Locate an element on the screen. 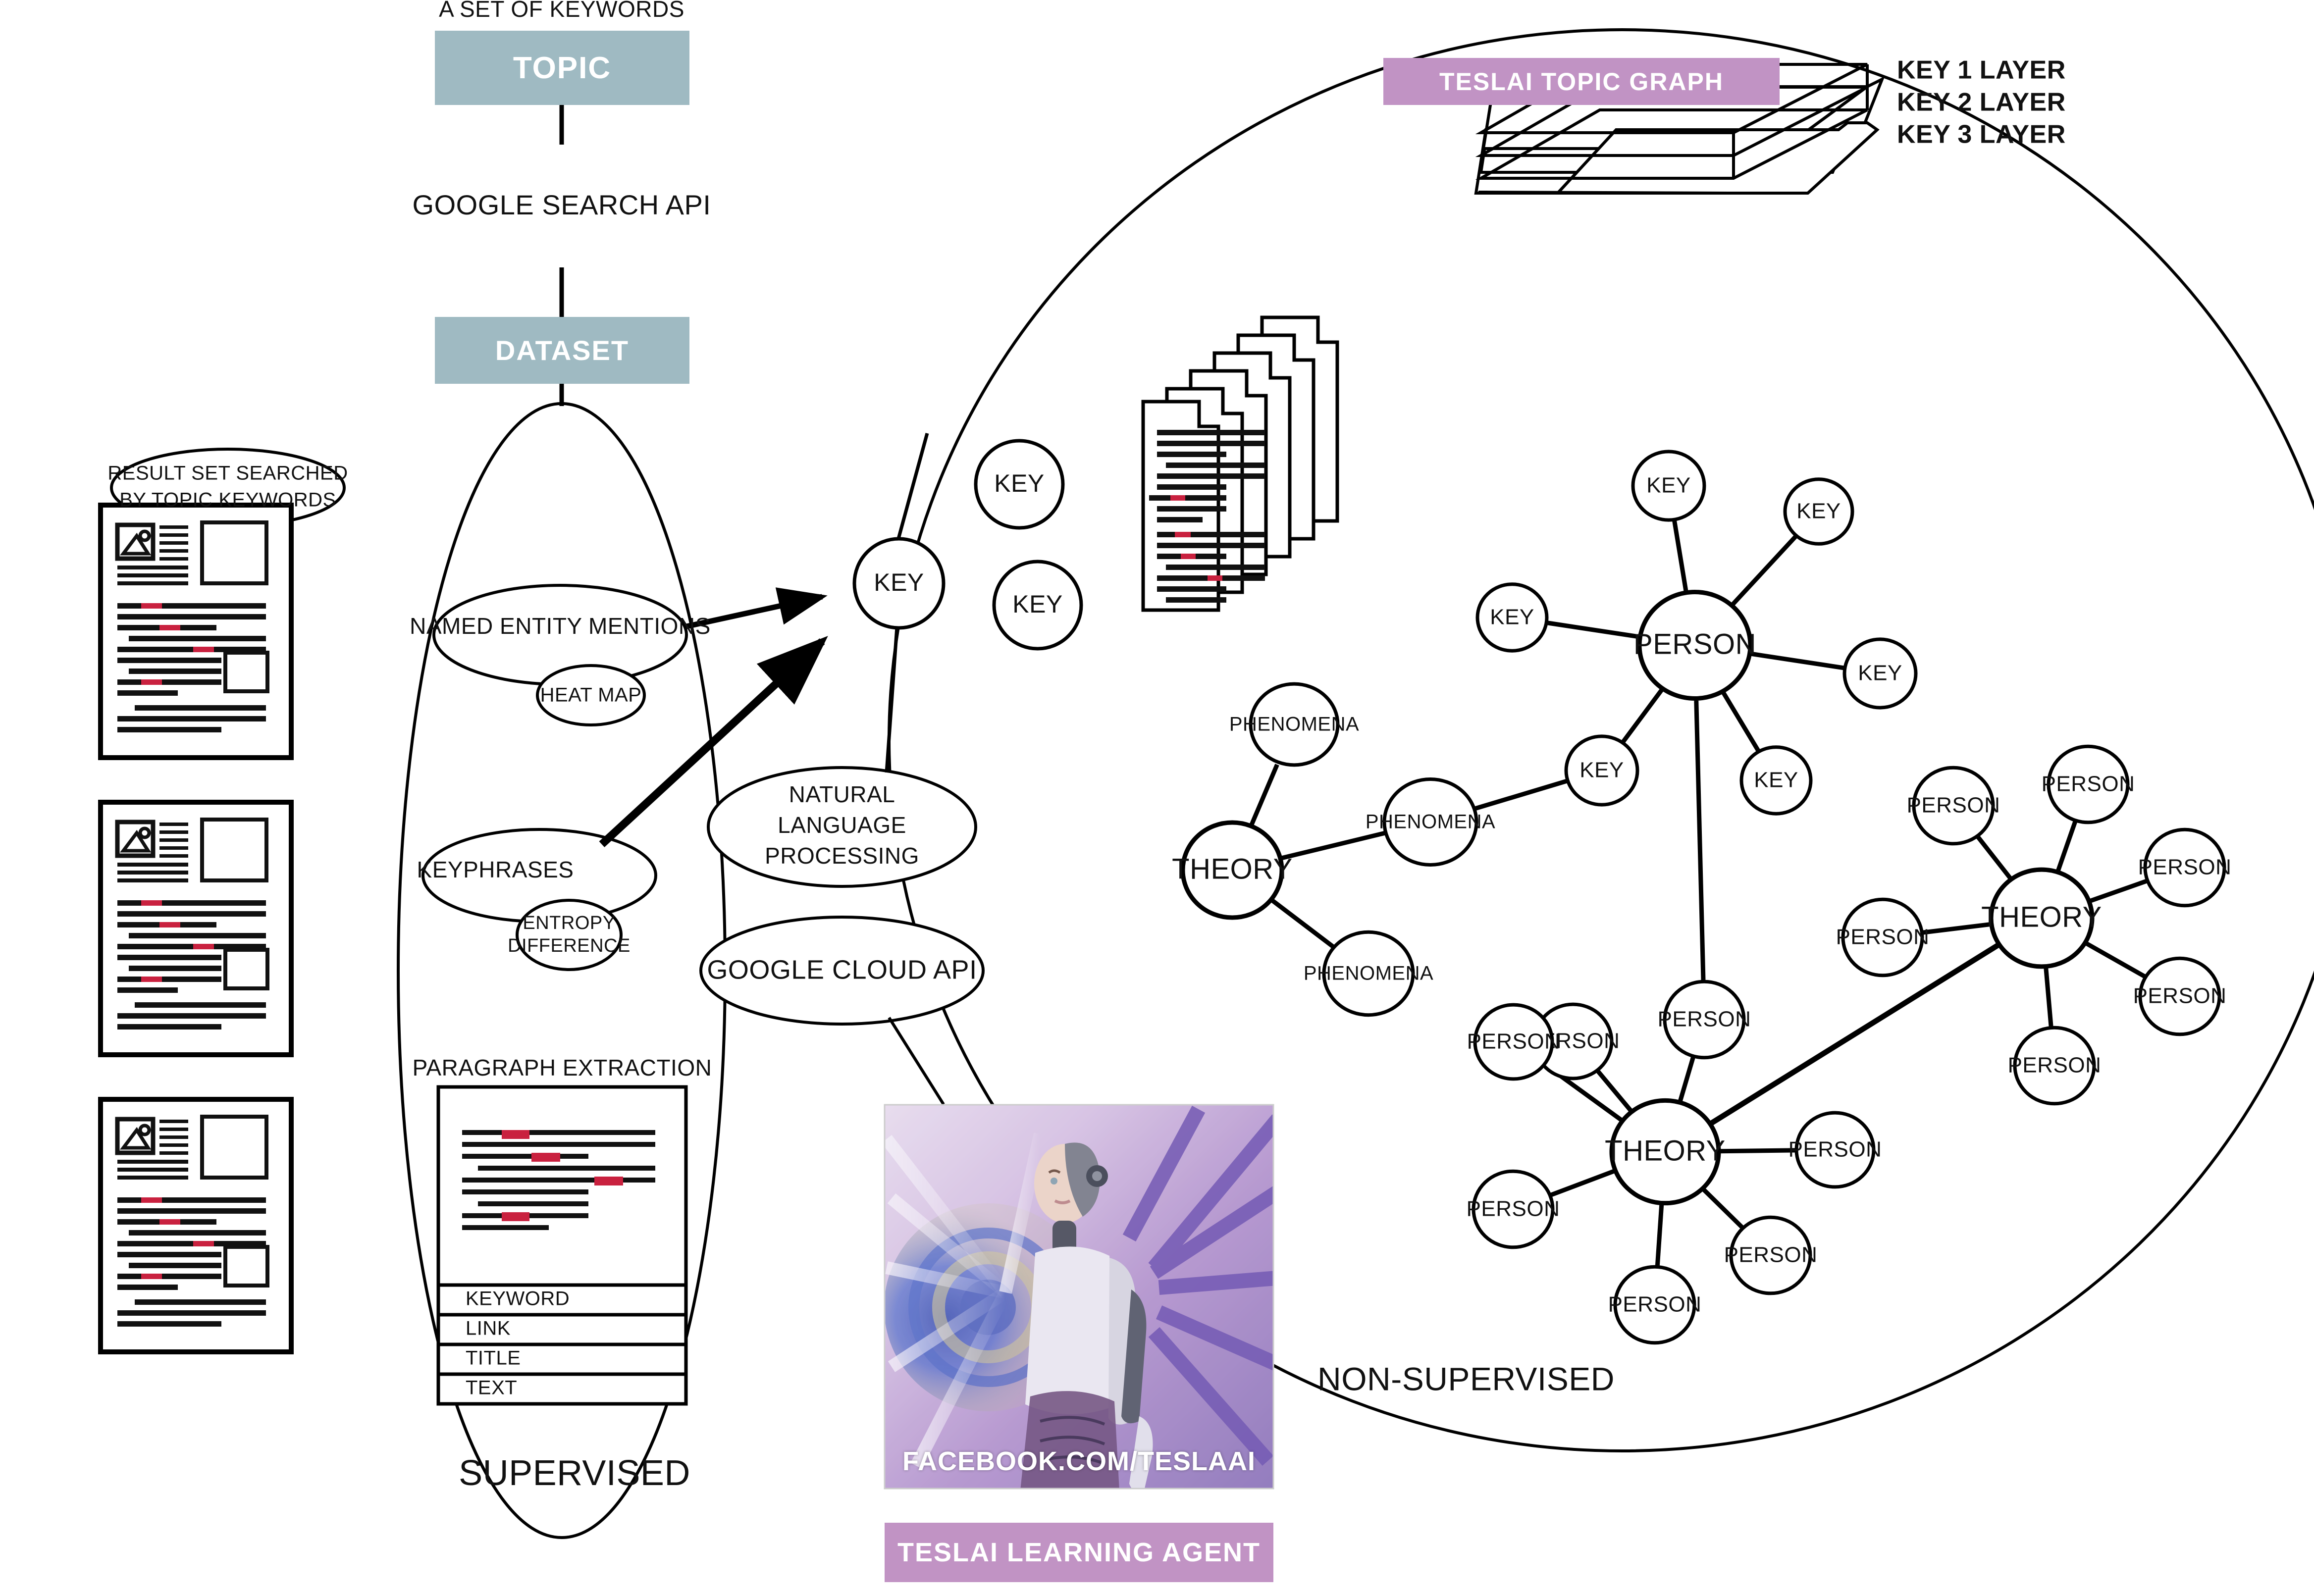 The height and width of the screenshot is (1596, 2314). entropy-difference-node is located at coordinates (570, 935).